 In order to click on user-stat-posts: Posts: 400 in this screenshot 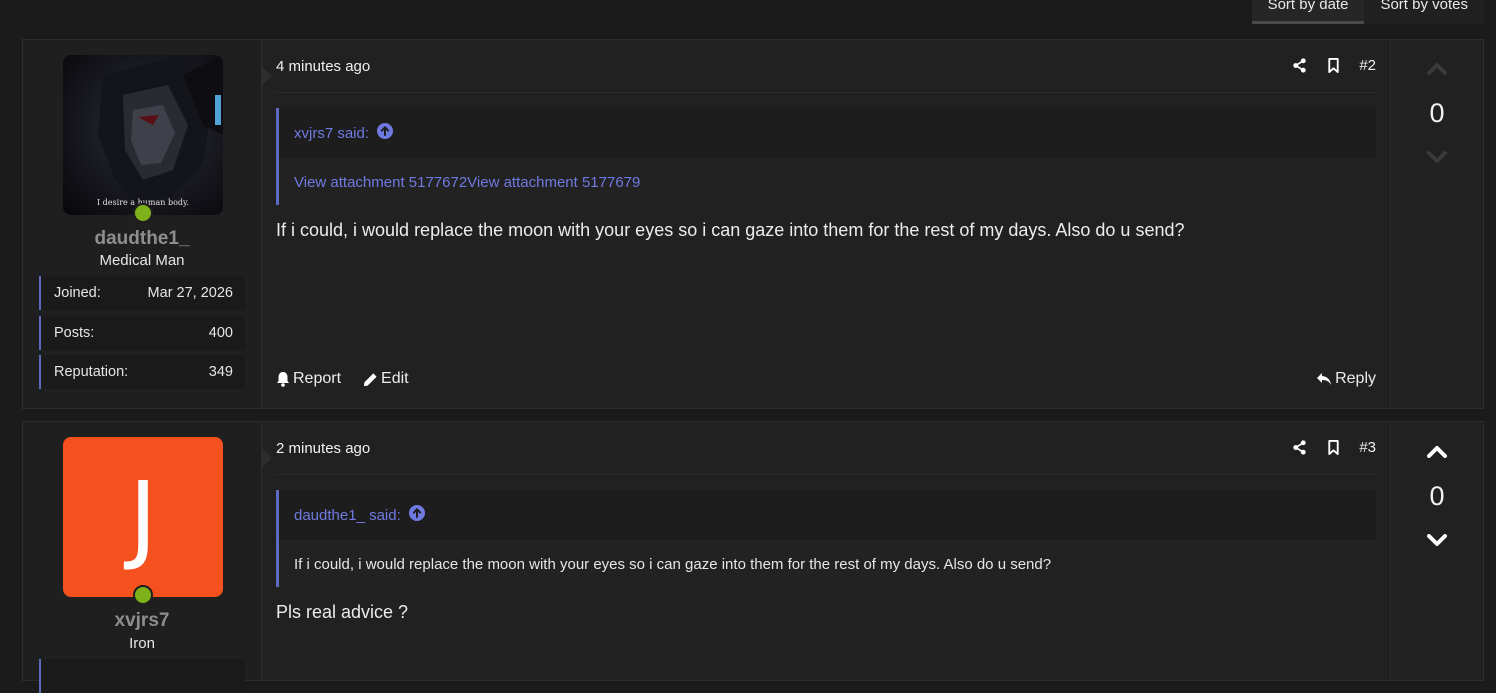, I will do `click(142, 333)`.